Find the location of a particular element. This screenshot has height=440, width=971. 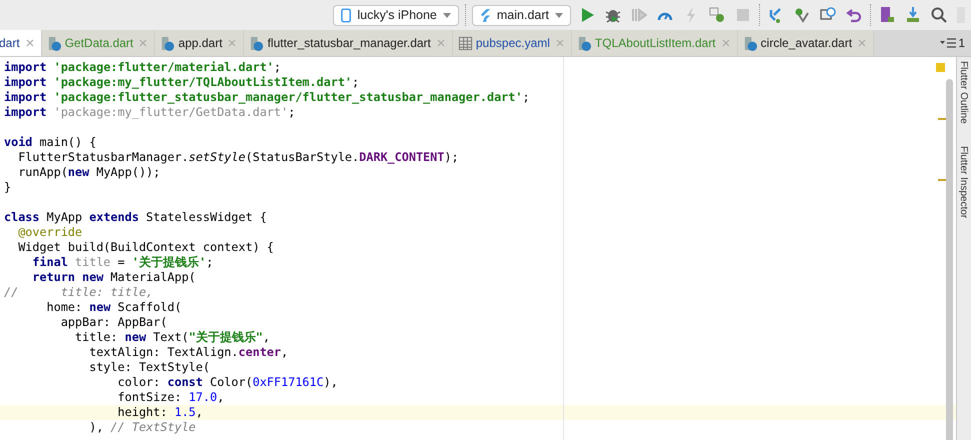

code-line: import 'package:flutter_statusbar_manager/flutter_statusbar_manager.dart'; is located at coordinates (267, 97).